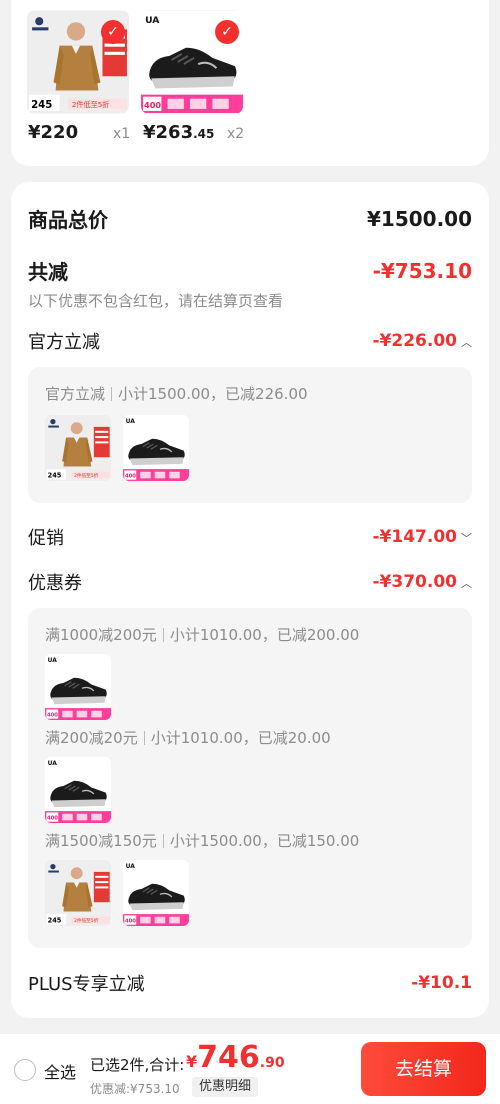 This screenshot has height=1104, width=500. What do you see at coordinates (122, 134) in the screenshot?
I see `product-quantity: x1` at bounding box center [122, 134].